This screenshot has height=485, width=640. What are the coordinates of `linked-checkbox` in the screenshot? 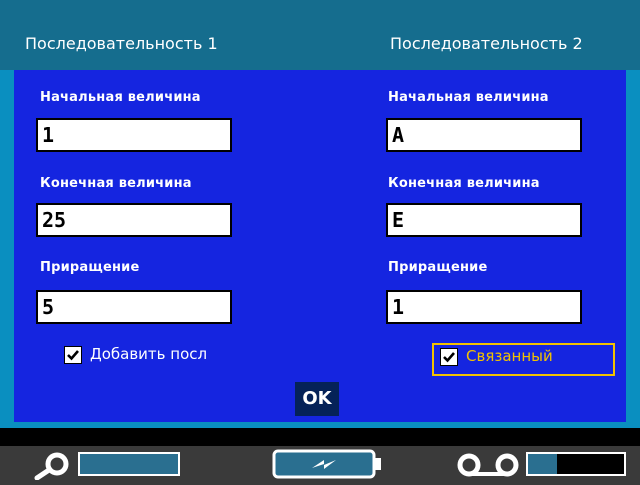 It's located at (449, 357).